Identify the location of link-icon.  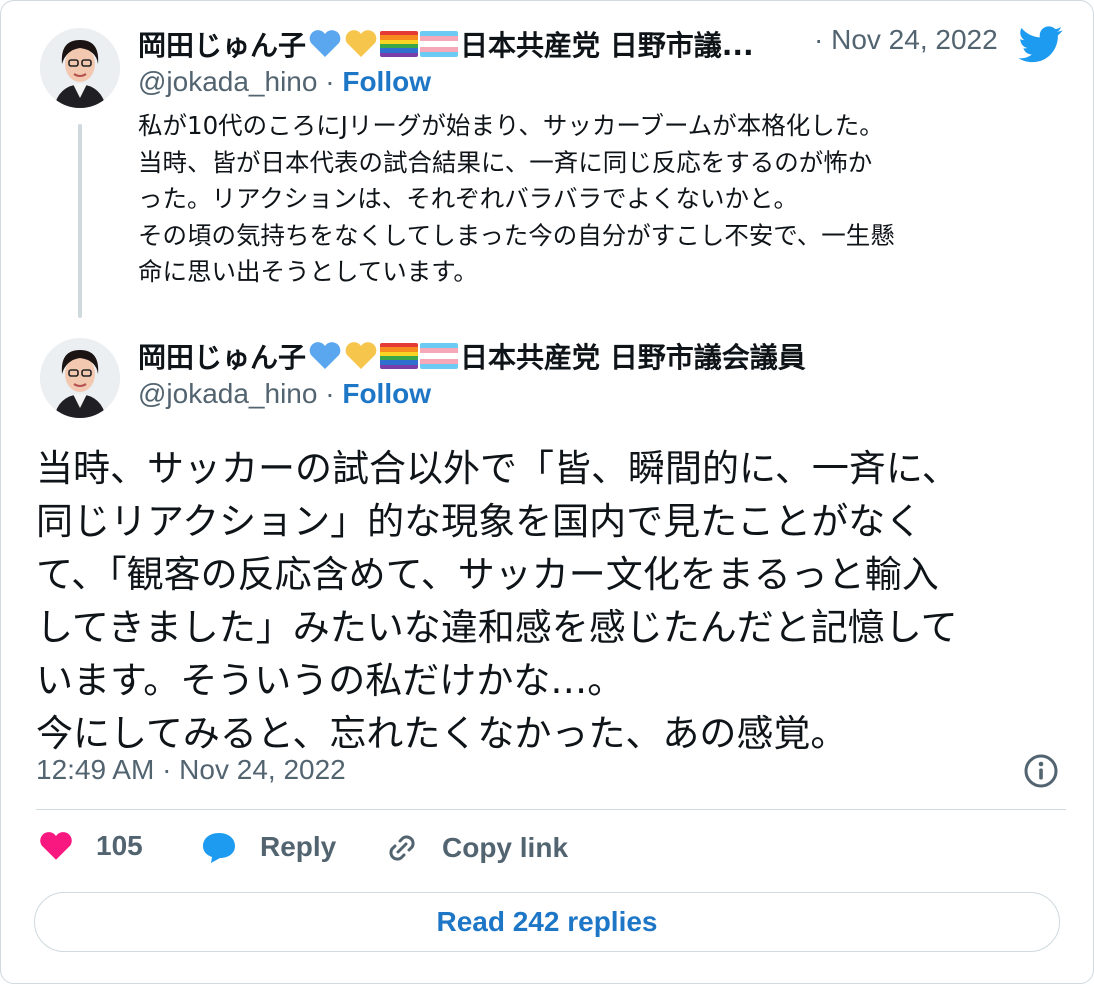
(402, 848).